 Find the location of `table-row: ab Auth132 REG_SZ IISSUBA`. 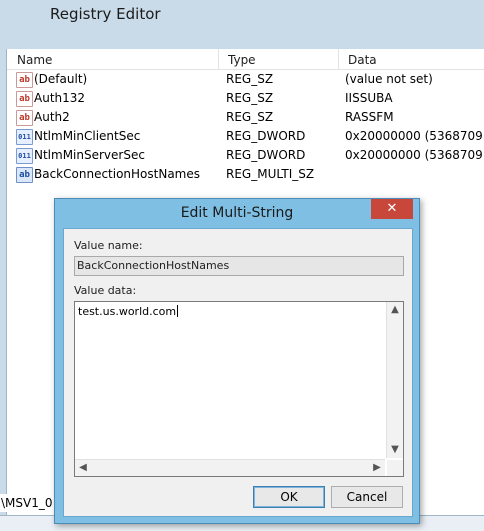

table-row: ab Auth132 REG_SZ IISSUBA is located at coordinates (245, 98).